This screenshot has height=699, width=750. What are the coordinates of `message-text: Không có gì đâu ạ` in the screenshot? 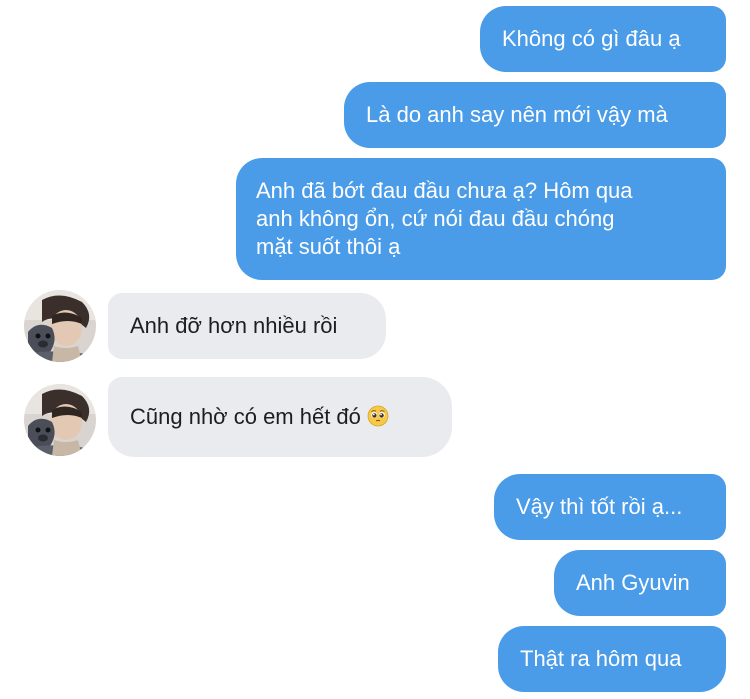 It's located at (591, 38).